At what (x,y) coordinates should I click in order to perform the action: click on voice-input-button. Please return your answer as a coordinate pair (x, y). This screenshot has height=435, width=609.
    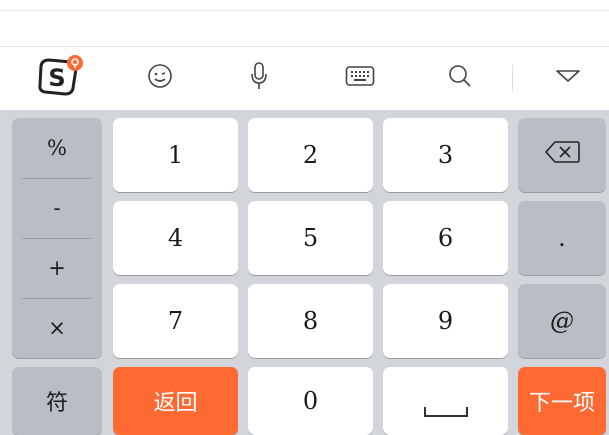
    Looking at the image, I should click on (259, 76).